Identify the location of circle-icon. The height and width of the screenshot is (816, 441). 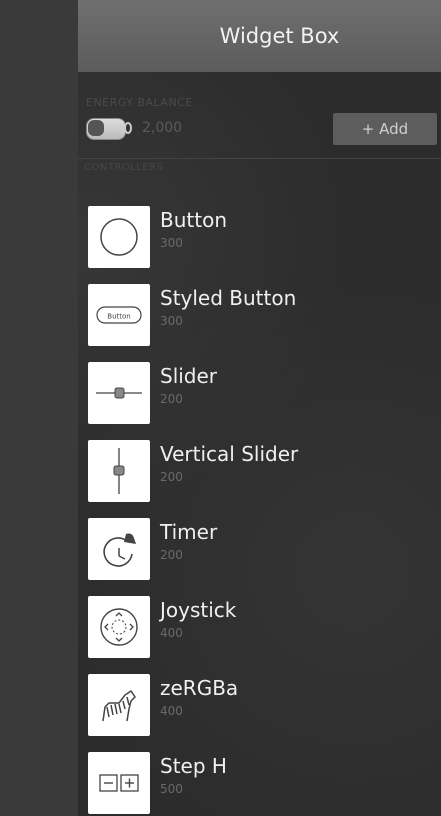
(119, 237).